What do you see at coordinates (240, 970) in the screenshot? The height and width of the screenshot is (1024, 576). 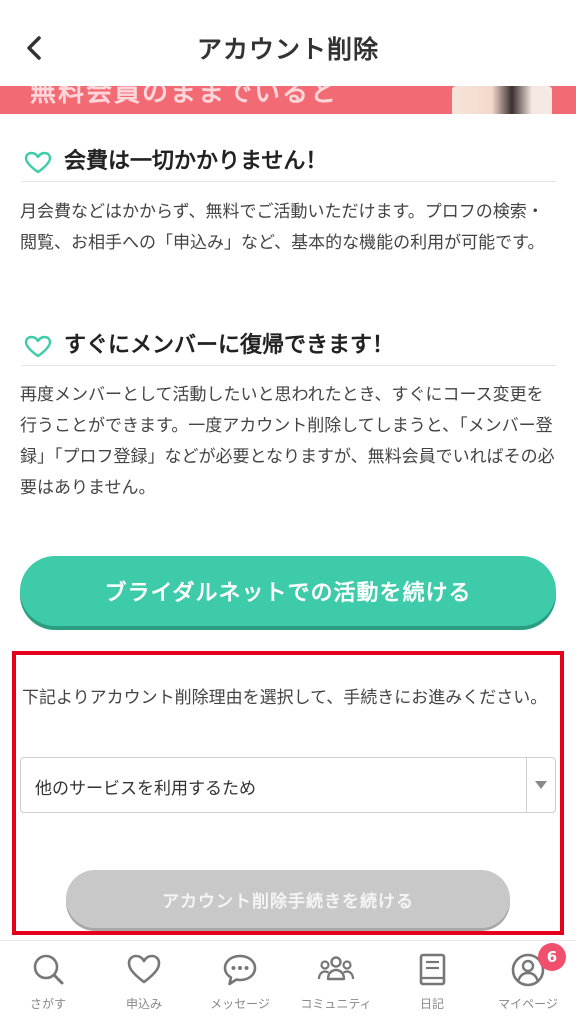 I see `message-icon` at bounding box center [240, 970].